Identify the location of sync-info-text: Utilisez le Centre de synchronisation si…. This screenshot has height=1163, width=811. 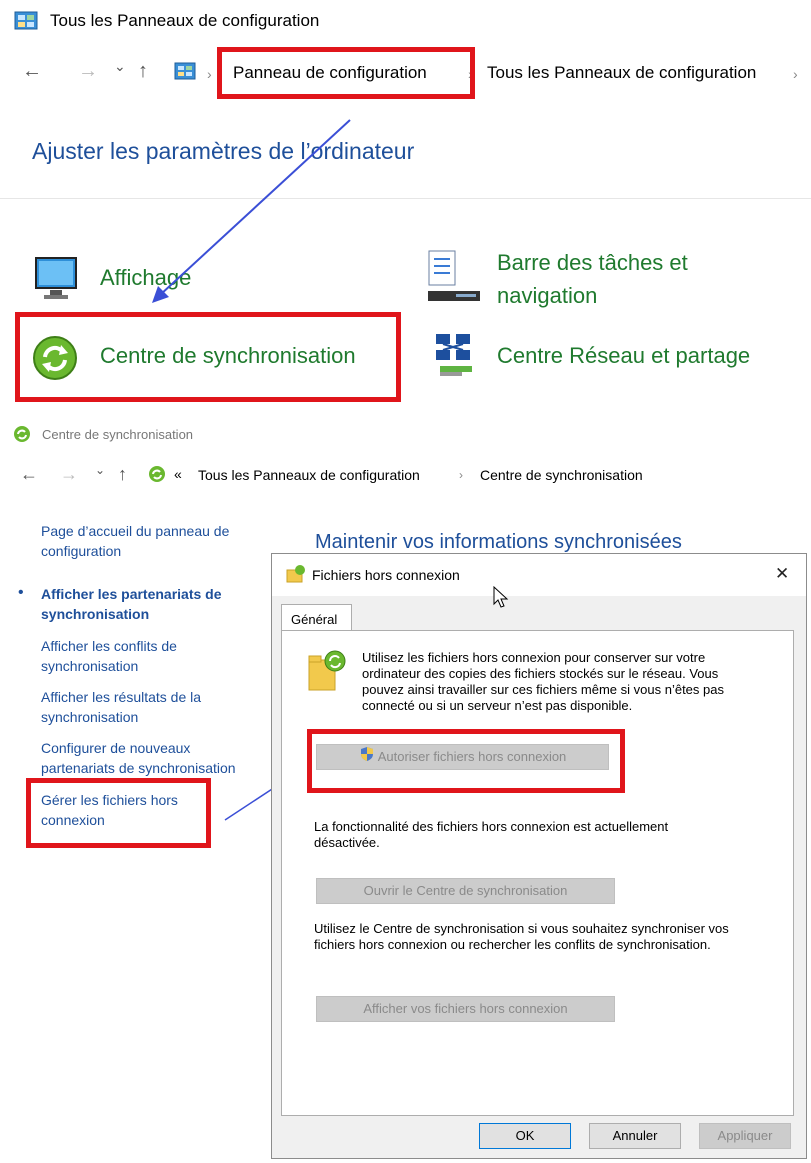
(521, 937).